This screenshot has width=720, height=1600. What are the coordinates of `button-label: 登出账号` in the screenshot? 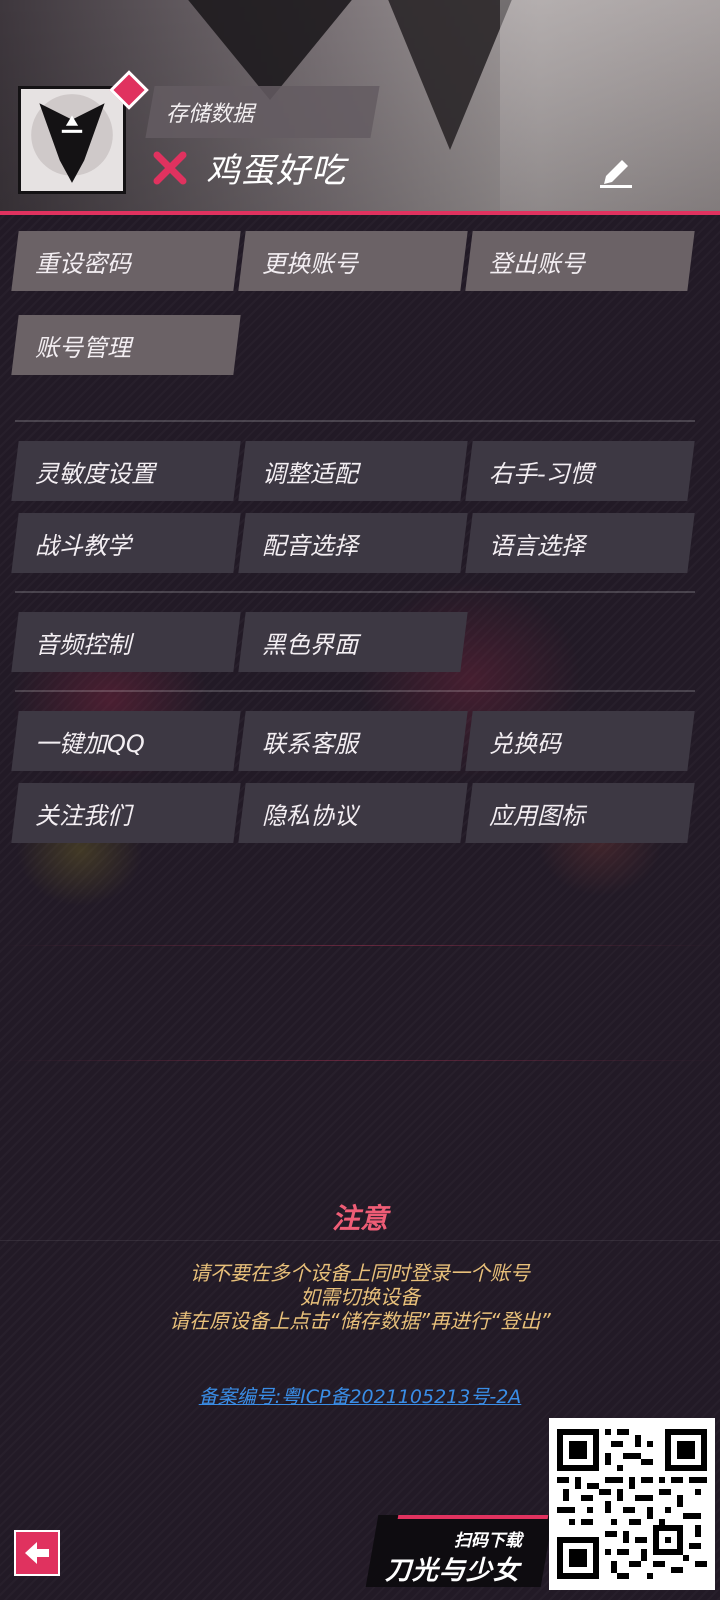 It's located at (536, 264).